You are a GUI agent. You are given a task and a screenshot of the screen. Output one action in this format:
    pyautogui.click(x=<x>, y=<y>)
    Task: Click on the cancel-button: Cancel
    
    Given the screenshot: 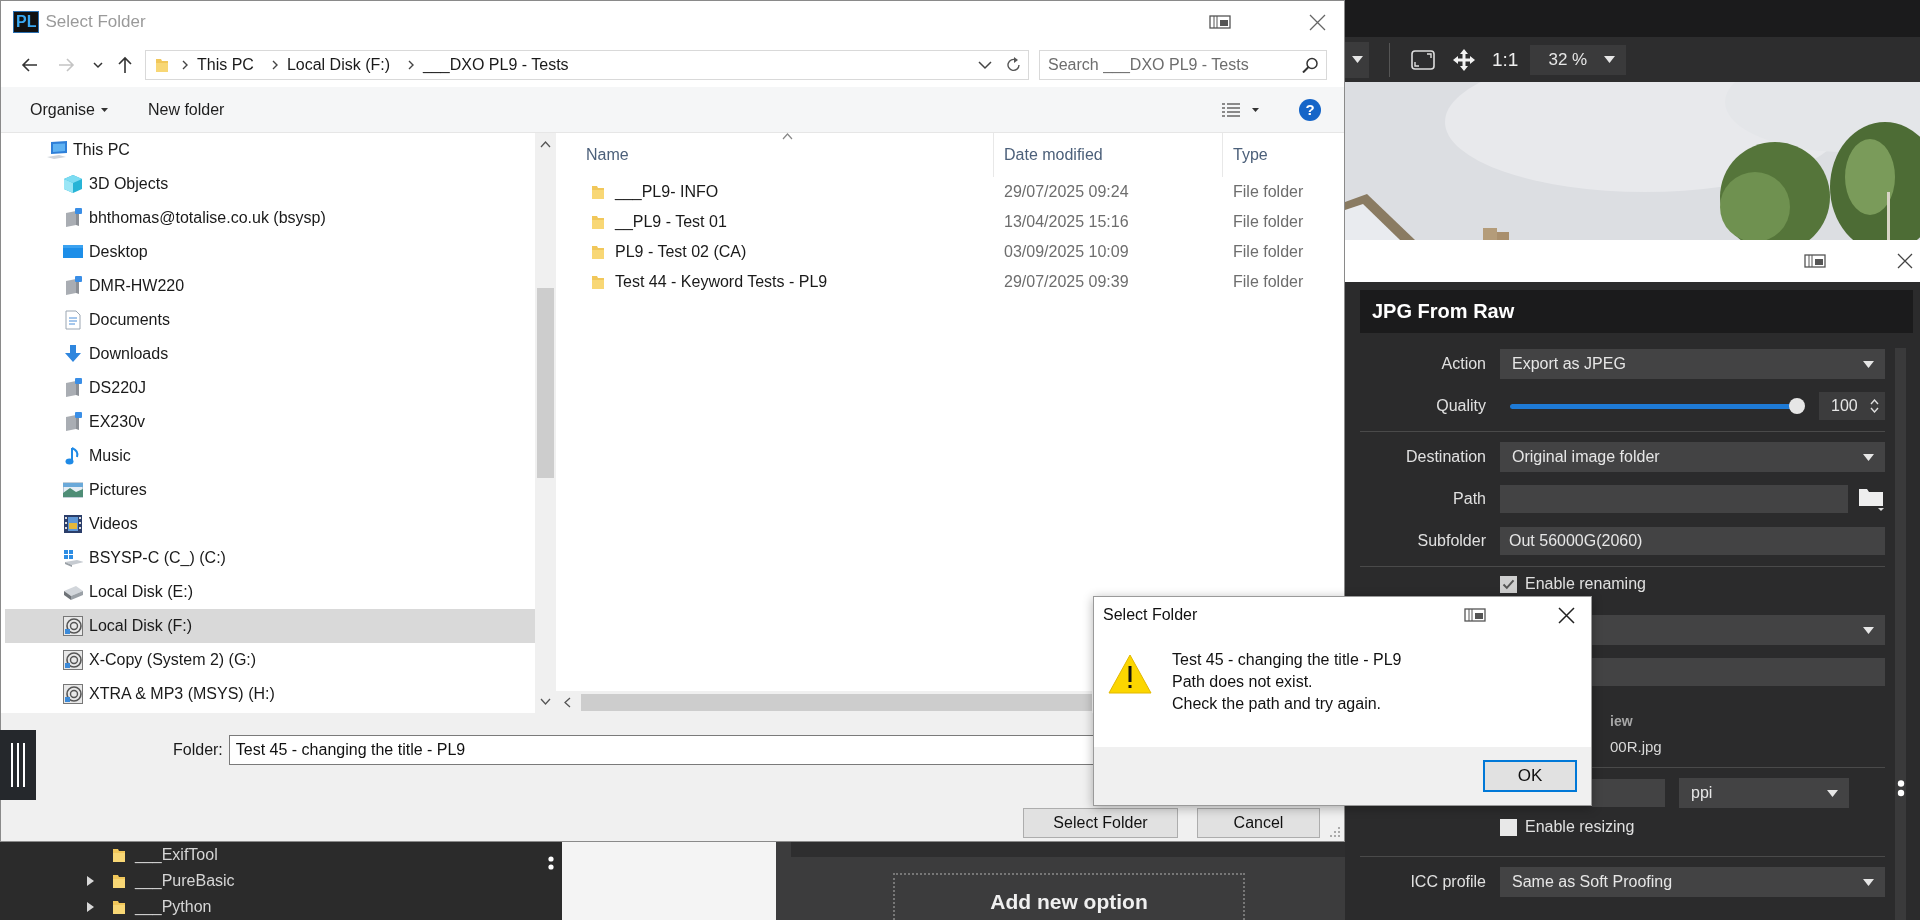 What is the action you would take?
    pyautogui.click(x=1258, y=823)
    